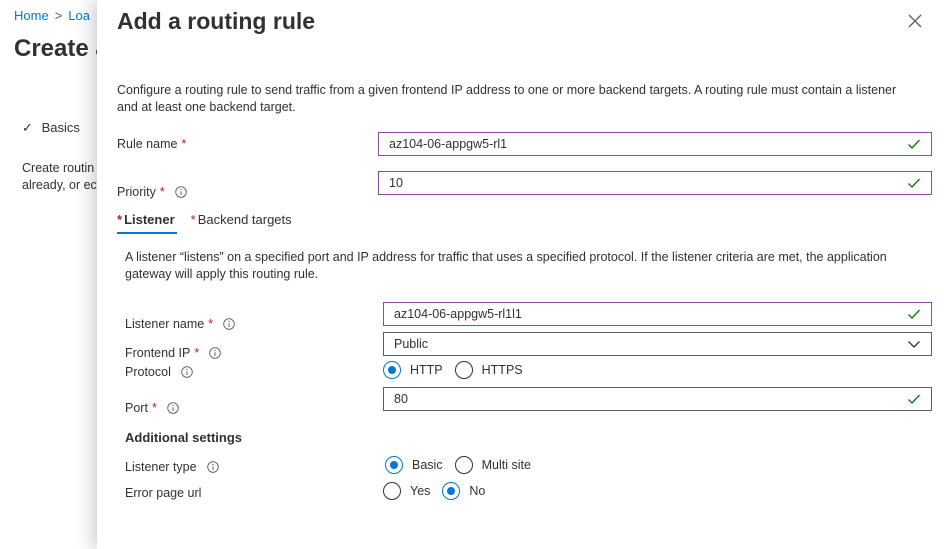 Image resolution: width=944 pixels, height=549 pixels. I want to click on listener-type-label-text: Listener type, so click(161, 467).